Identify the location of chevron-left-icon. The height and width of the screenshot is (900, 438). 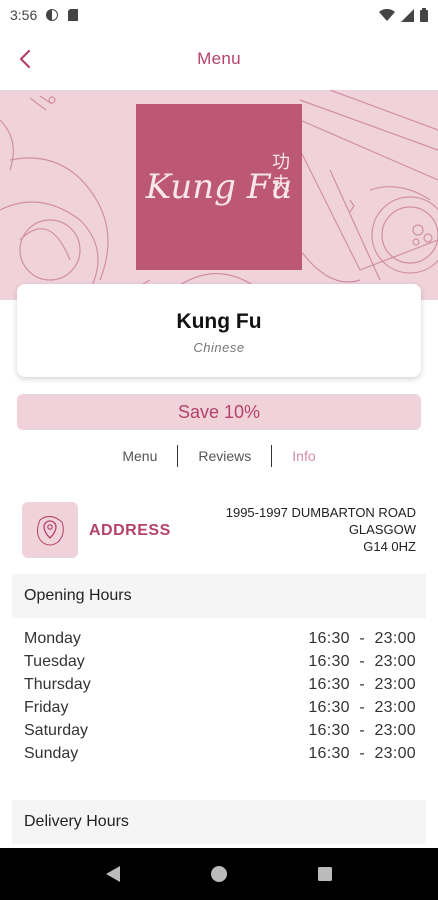
(25, 59).